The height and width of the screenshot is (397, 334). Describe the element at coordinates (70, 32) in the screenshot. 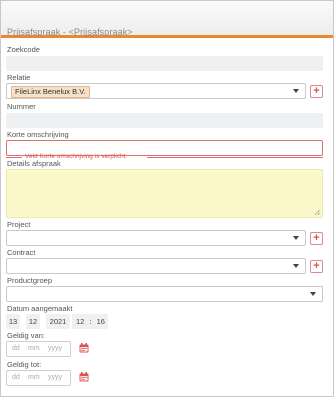

I see `window-title: Prijsafspraak - <Prijsafspraak>` at that location.